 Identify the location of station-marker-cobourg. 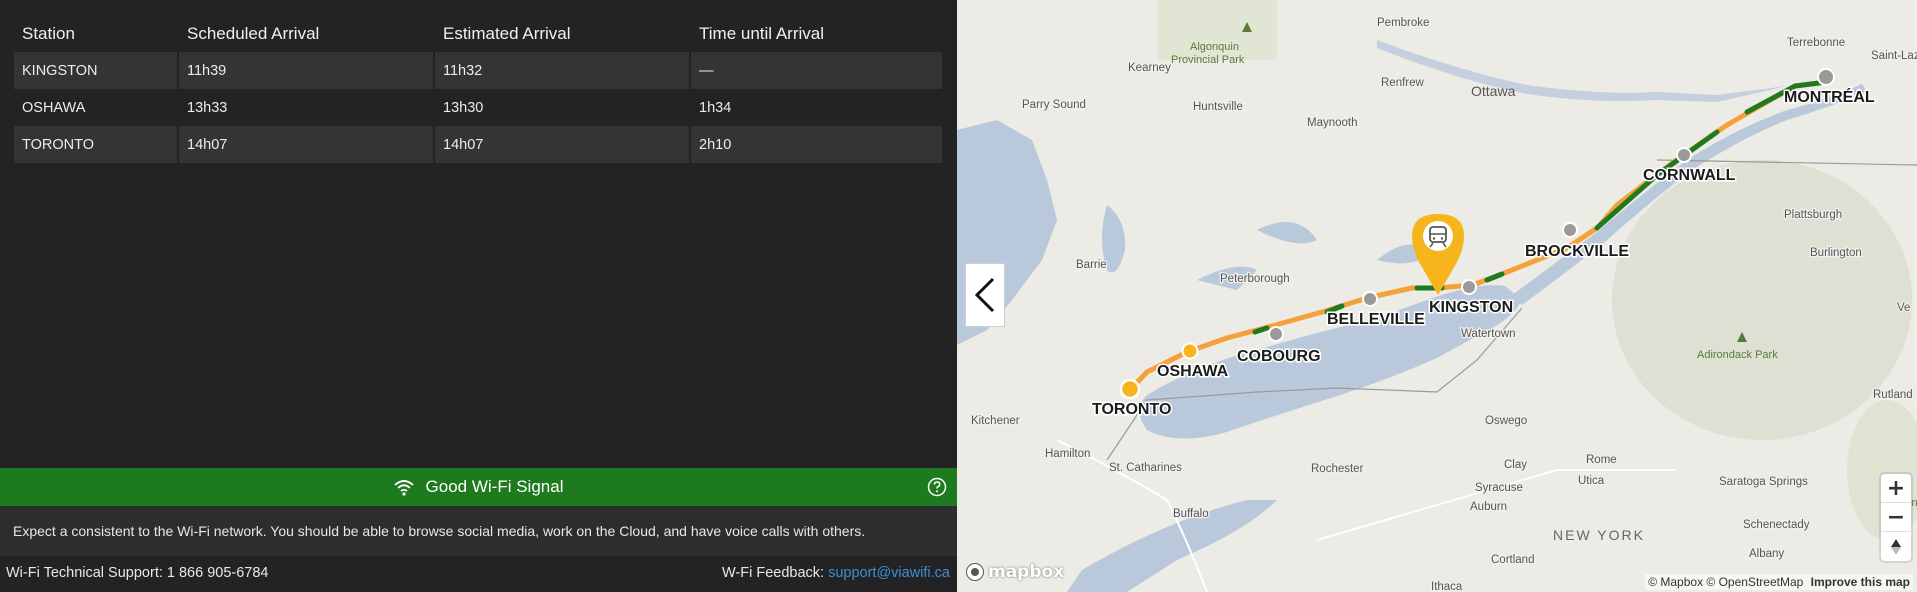
(1276, 334).